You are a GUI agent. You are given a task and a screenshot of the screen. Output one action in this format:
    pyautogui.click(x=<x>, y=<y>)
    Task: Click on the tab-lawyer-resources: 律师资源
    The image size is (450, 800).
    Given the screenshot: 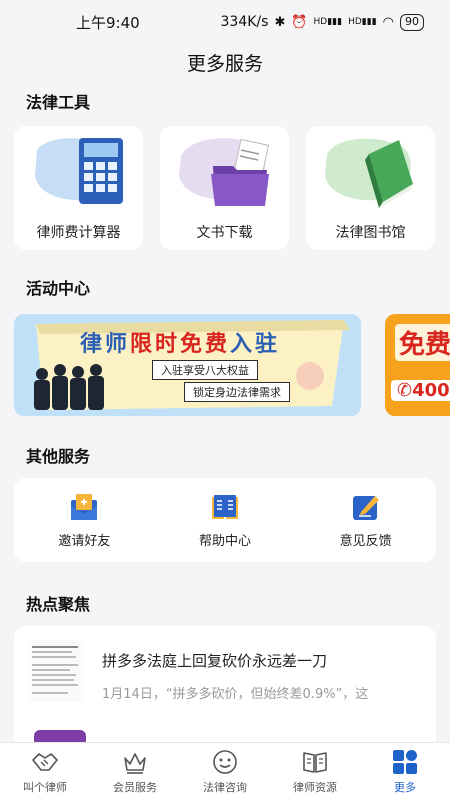 What is the action you would take?
    pyautogui.click(x=315, y=771)
    